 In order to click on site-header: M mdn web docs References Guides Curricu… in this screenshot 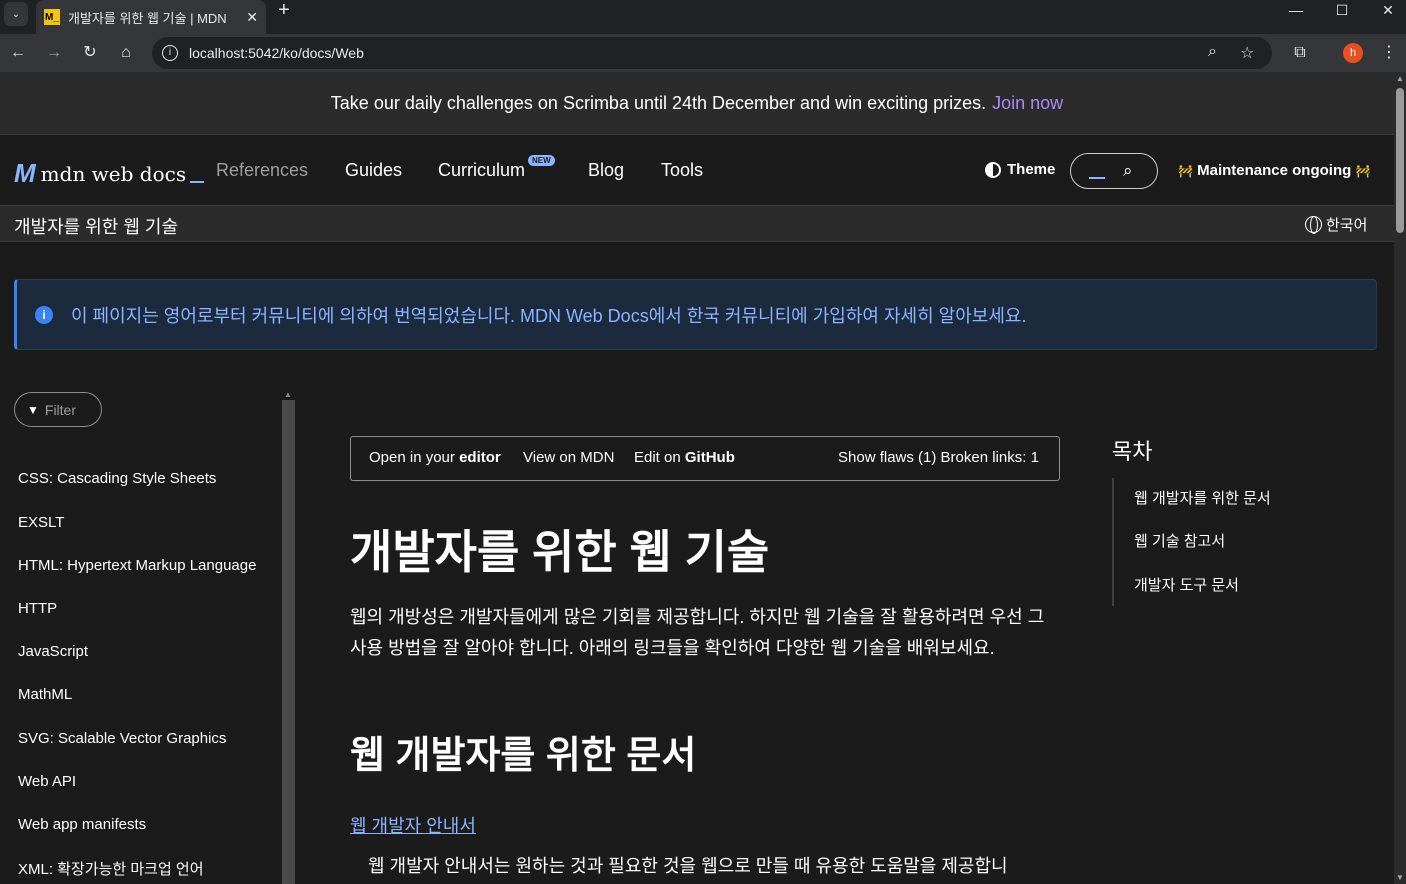, I will do `click(697, 170)`.